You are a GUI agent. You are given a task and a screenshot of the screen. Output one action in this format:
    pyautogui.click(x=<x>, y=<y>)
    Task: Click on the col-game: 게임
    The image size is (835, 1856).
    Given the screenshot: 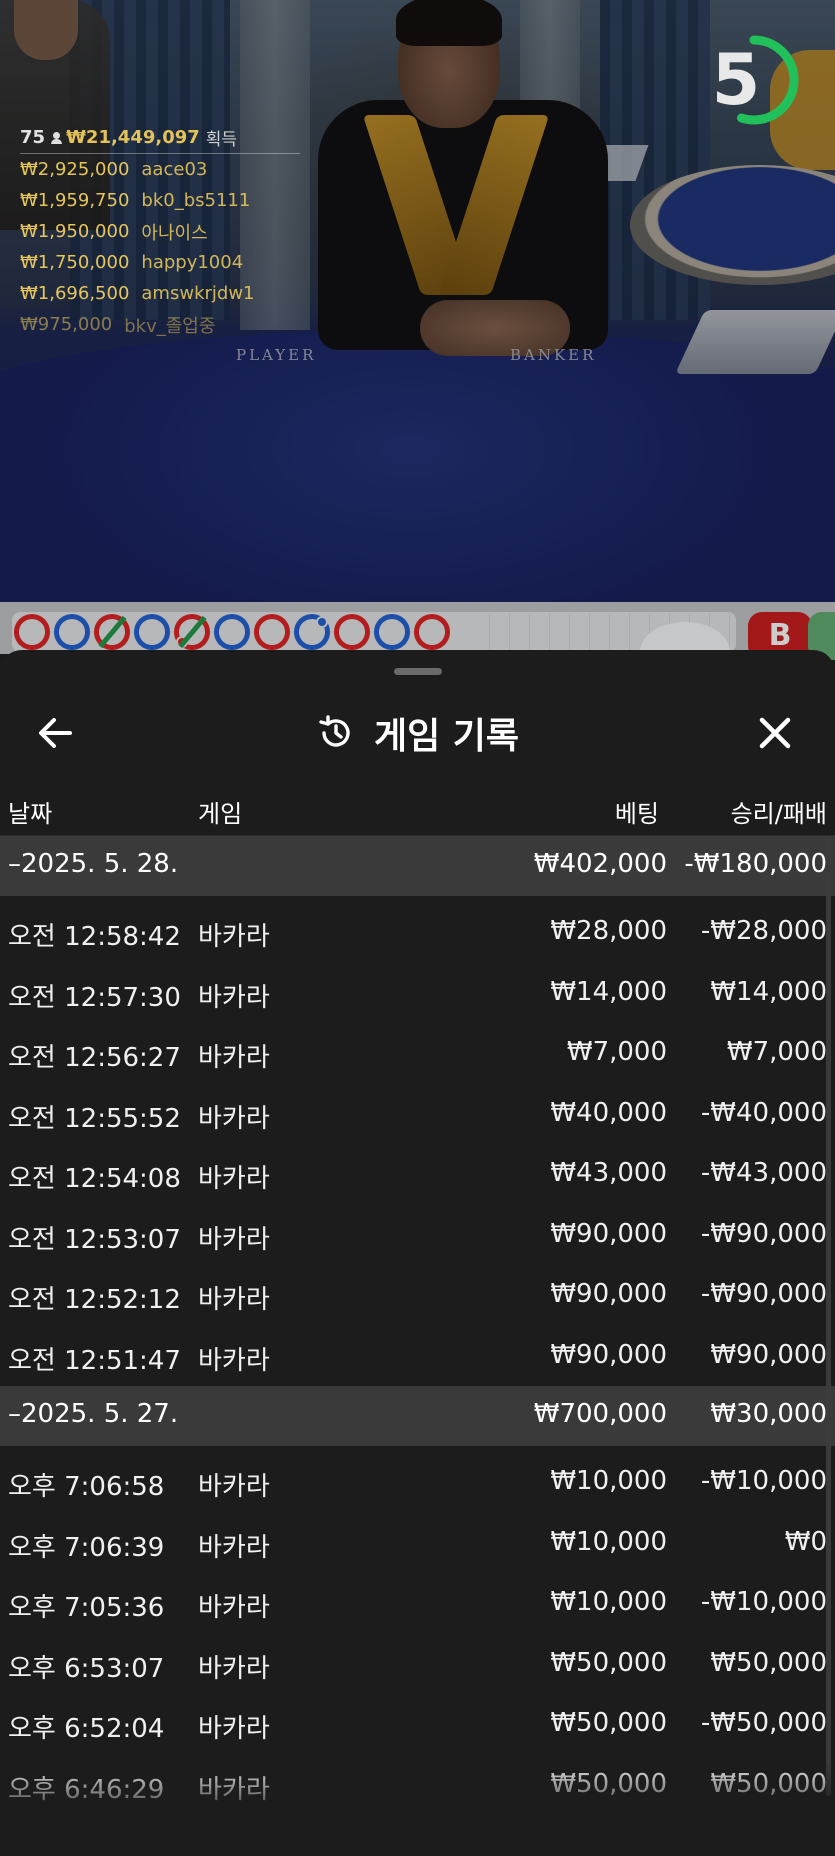 What is the action you would take?
    pyautogui.click(x=220, y=814)
    